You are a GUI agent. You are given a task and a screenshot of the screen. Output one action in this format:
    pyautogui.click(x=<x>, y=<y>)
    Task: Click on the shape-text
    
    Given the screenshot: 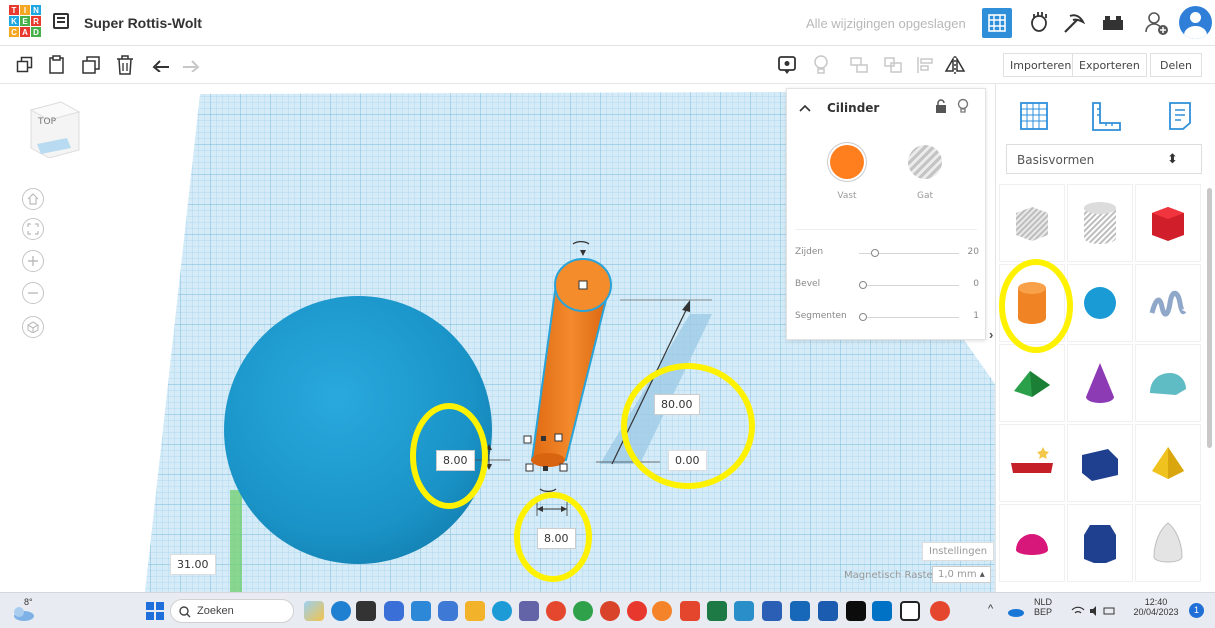 What is the action you would take?
    pyautogui.click(x=1032, y=463)
    